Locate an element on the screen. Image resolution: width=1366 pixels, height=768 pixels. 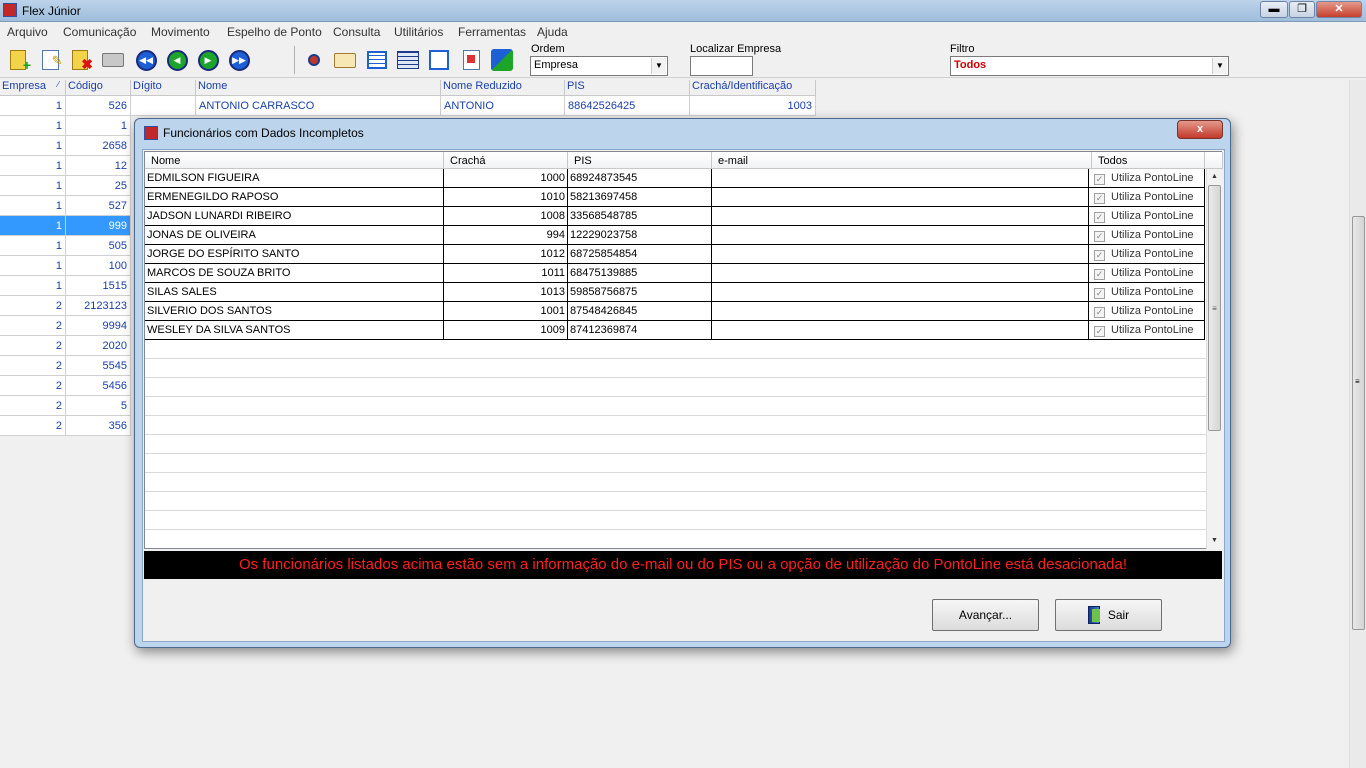
cell-nome: ERMENEGILDO RAPOSO is located at coordinates (294, 197).